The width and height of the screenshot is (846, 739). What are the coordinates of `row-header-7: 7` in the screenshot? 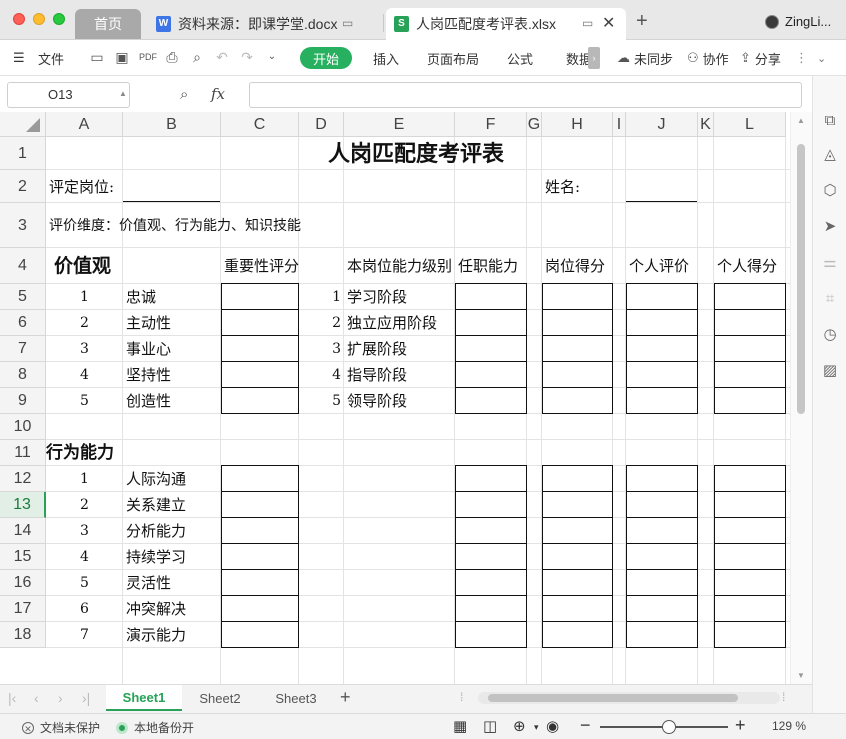 It's located at (23, 349).